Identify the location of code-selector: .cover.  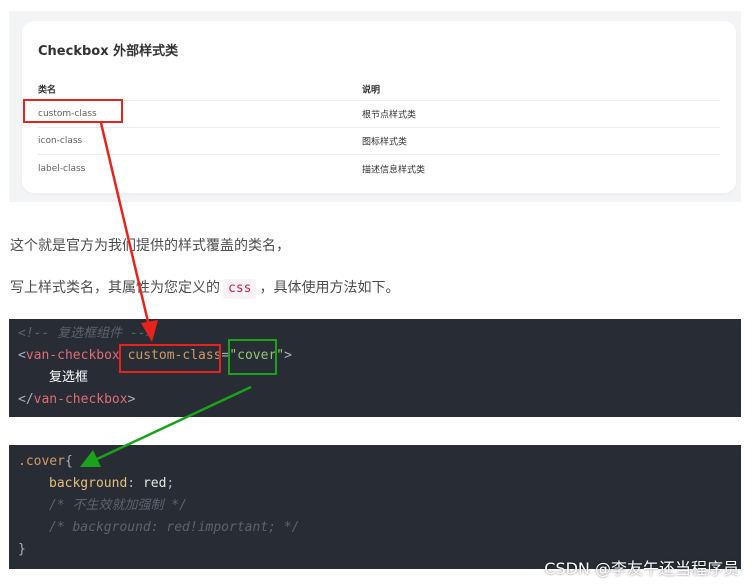
(41, 461).